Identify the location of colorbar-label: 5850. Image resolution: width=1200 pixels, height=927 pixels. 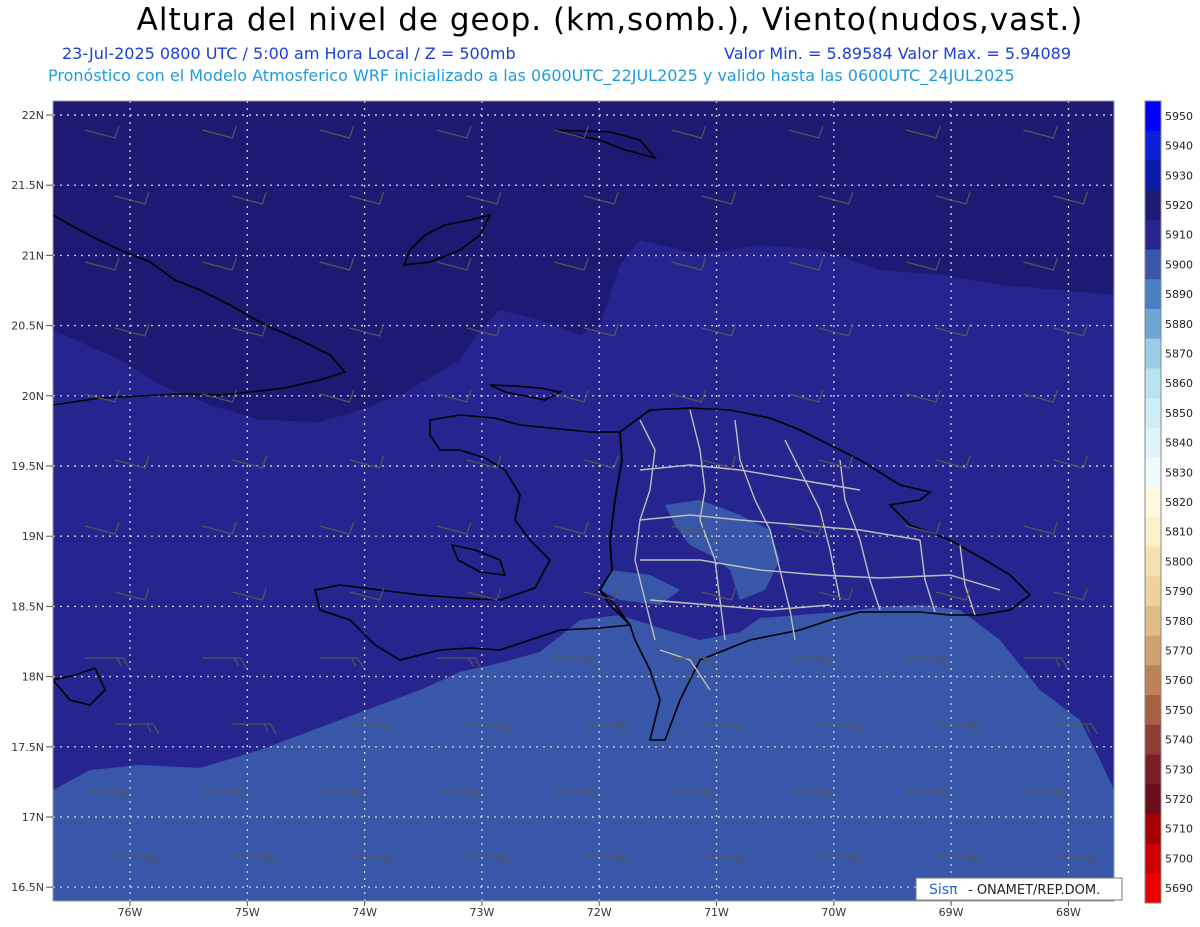
(1179, 413).